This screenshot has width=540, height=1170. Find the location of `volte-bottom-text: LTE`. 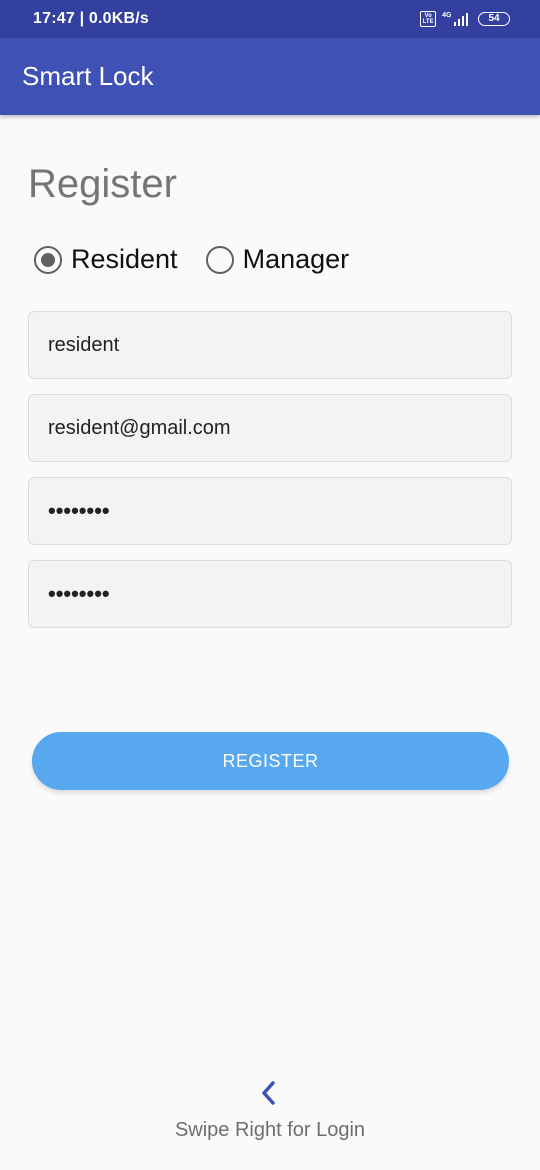

volte-bottom-text: LTE is located at coordinates (428, 22).